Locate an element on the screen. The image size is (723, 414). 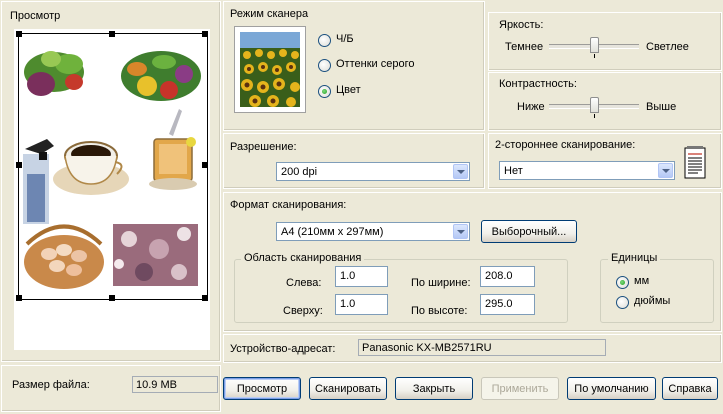
area-left-input: 1.0 is located at coordinates (361, 276).